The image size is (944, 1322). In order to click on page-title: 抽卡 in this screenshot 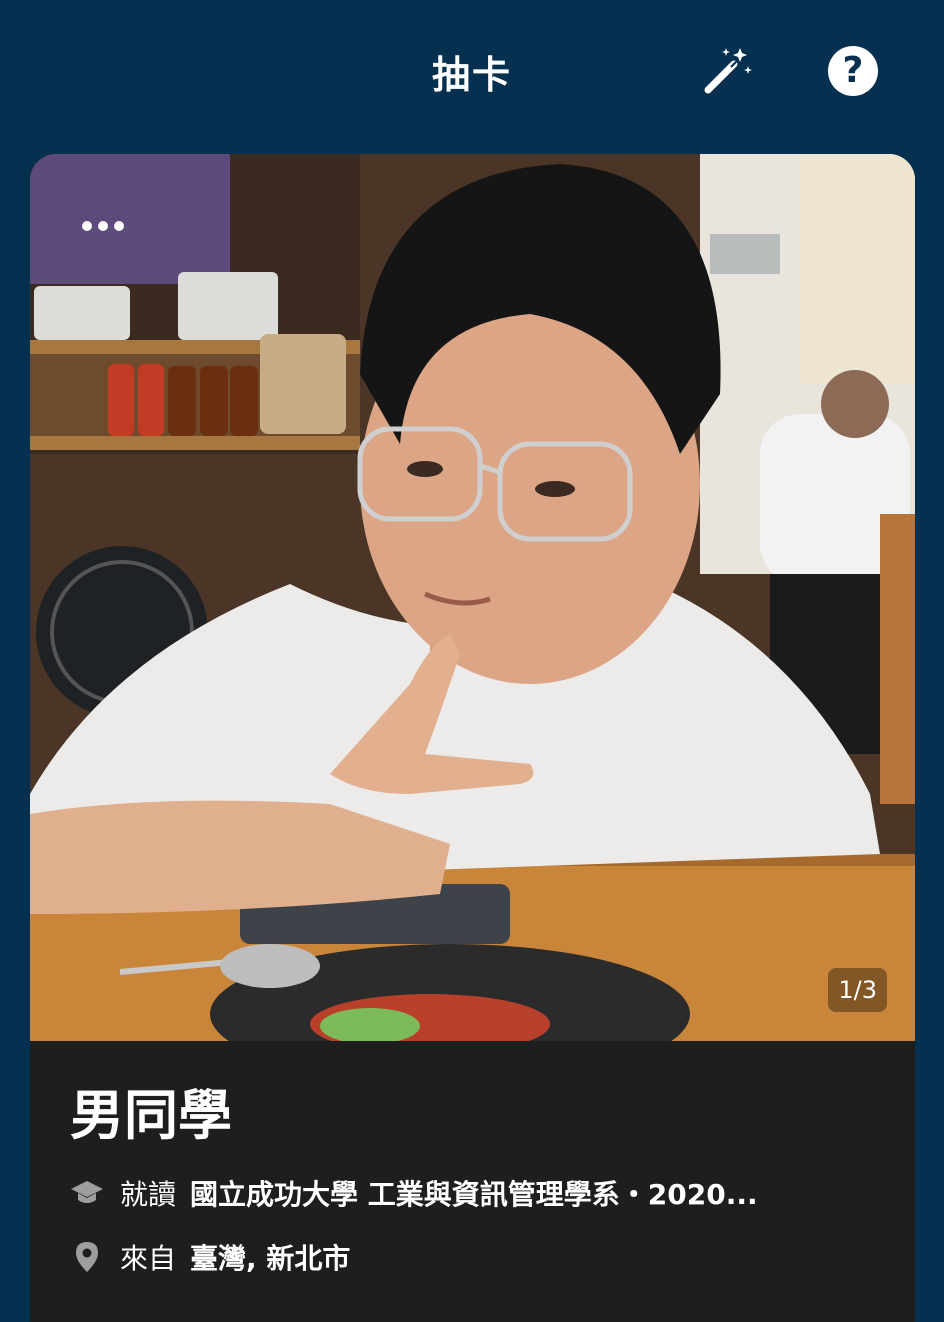, I will do `click(471, 75)`.